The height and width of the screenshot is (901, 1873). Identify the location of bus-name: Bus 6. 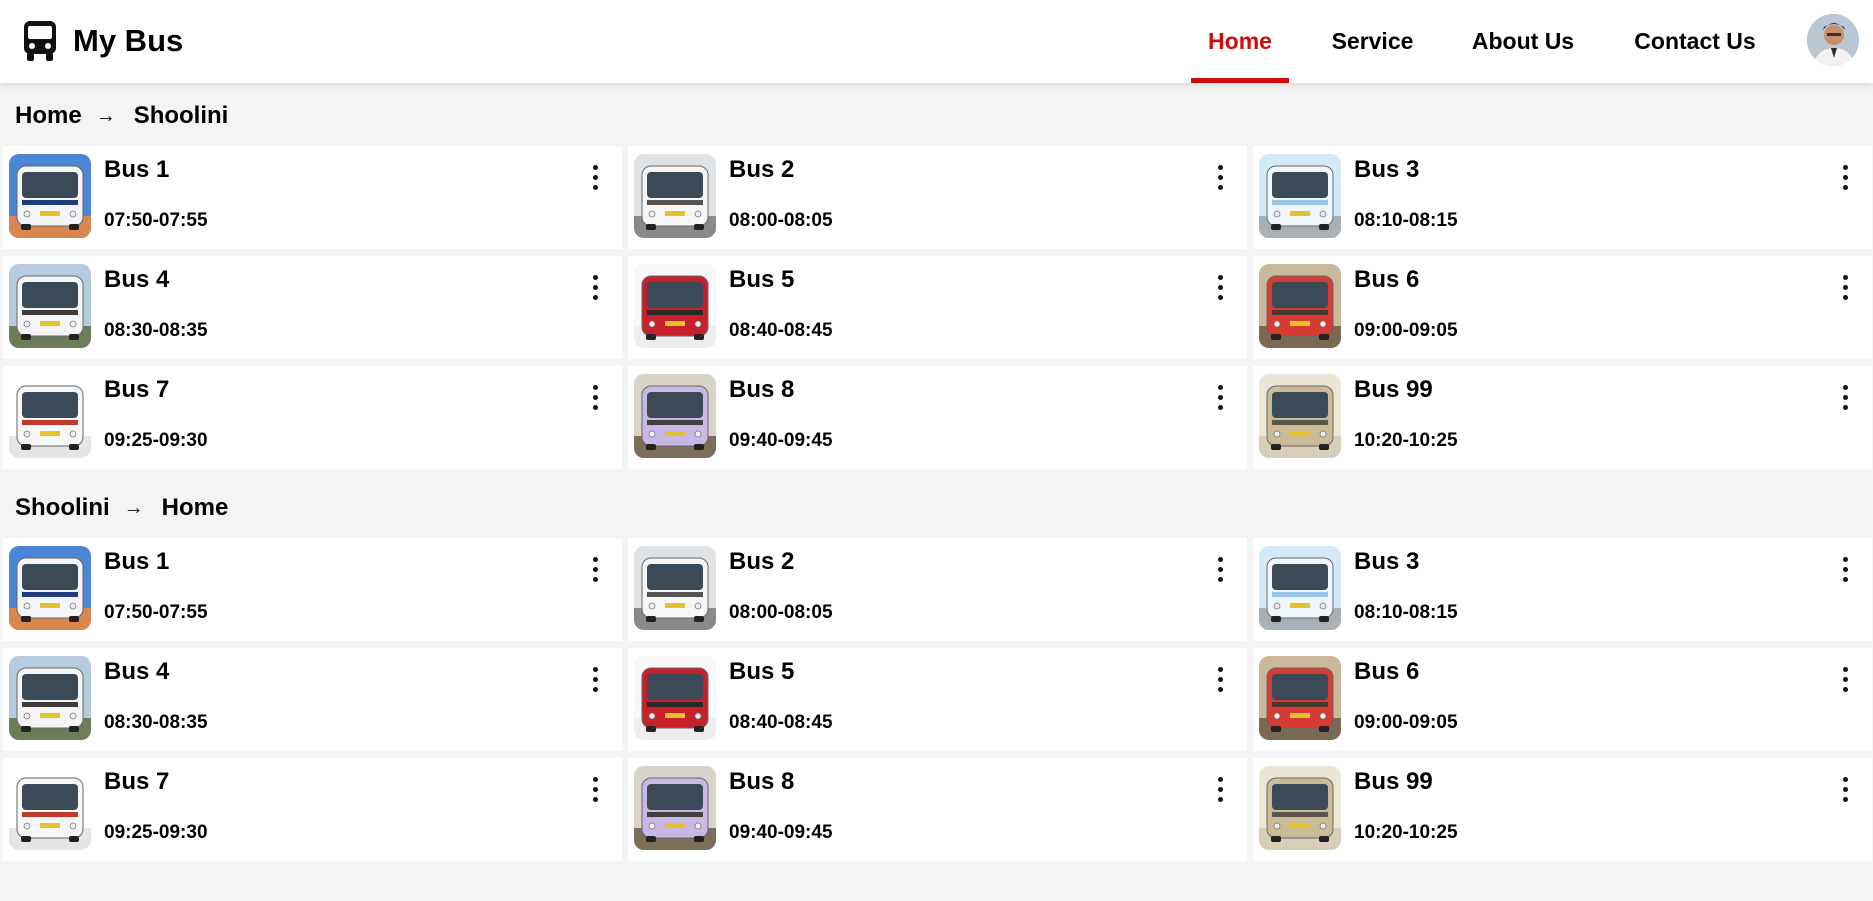
(1387, 279).